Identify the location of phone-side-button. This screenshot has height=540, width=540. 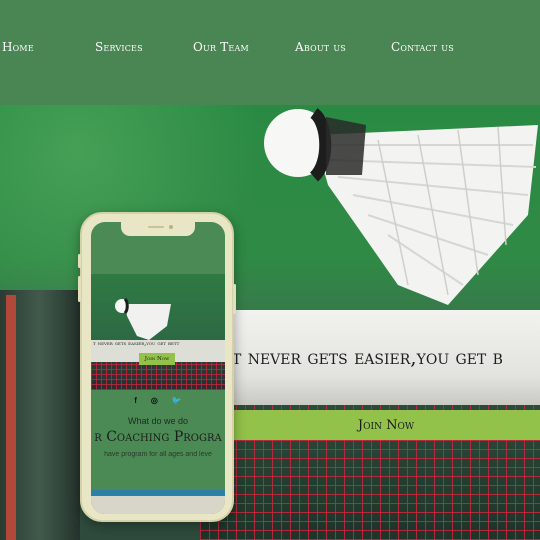
(79, 261).